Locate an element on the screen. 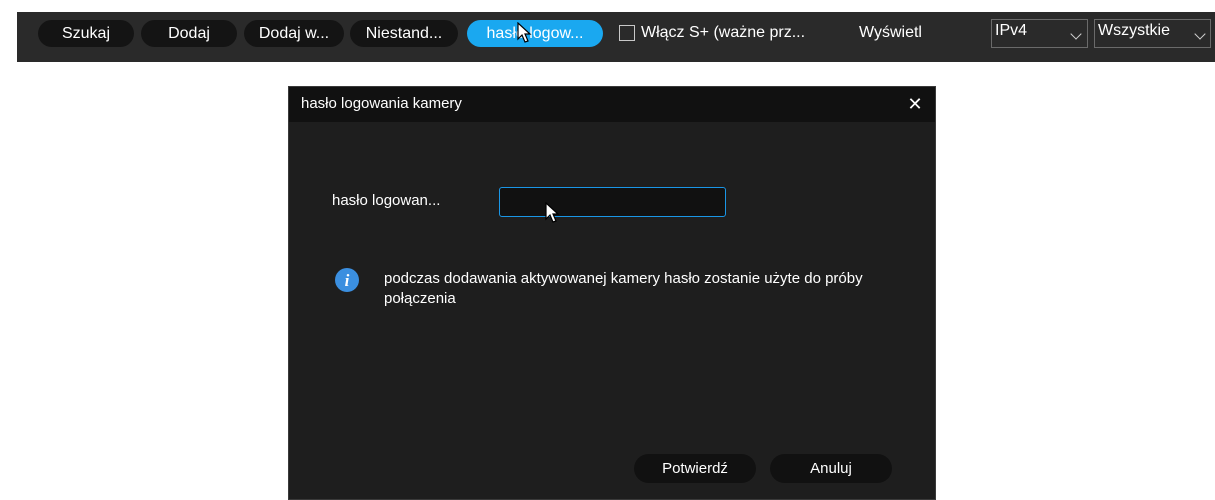  svg-text: i is located at coordinates (347, 280).